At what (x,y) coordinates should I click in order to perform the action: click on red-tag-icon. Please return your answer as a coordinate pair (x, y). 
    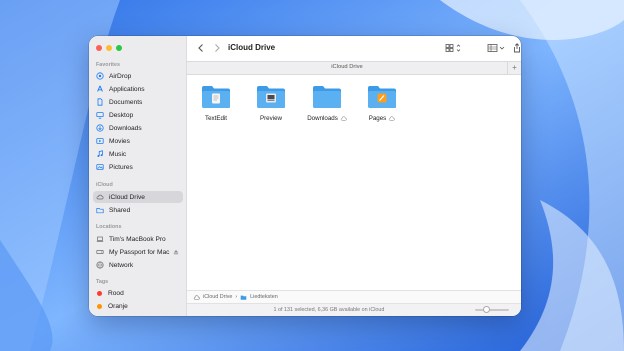
    Looking at the image, I should click on (99, 293).